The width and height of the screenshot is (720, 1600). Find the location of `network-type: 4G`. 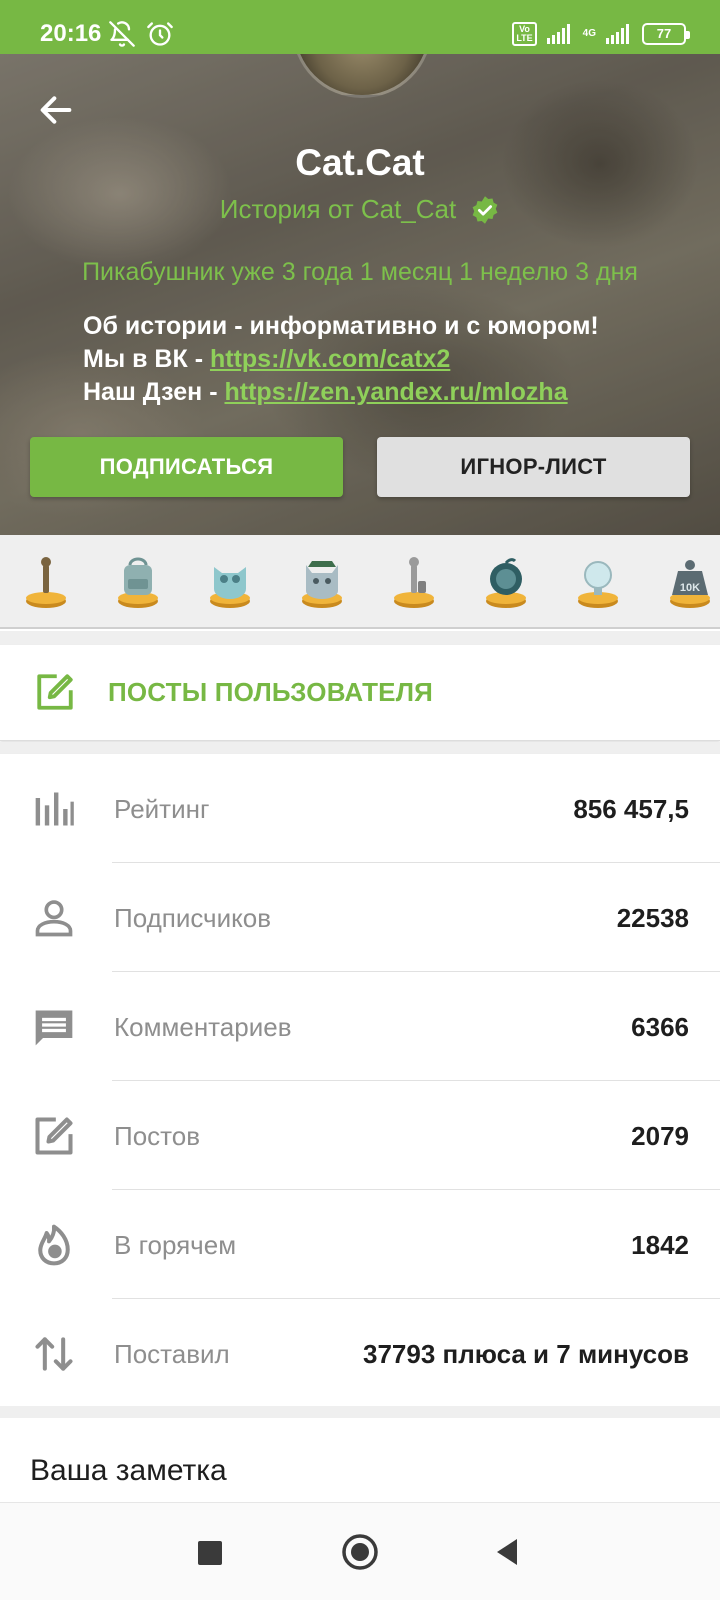

network-type: 4G is located at coordinates (589, 33).